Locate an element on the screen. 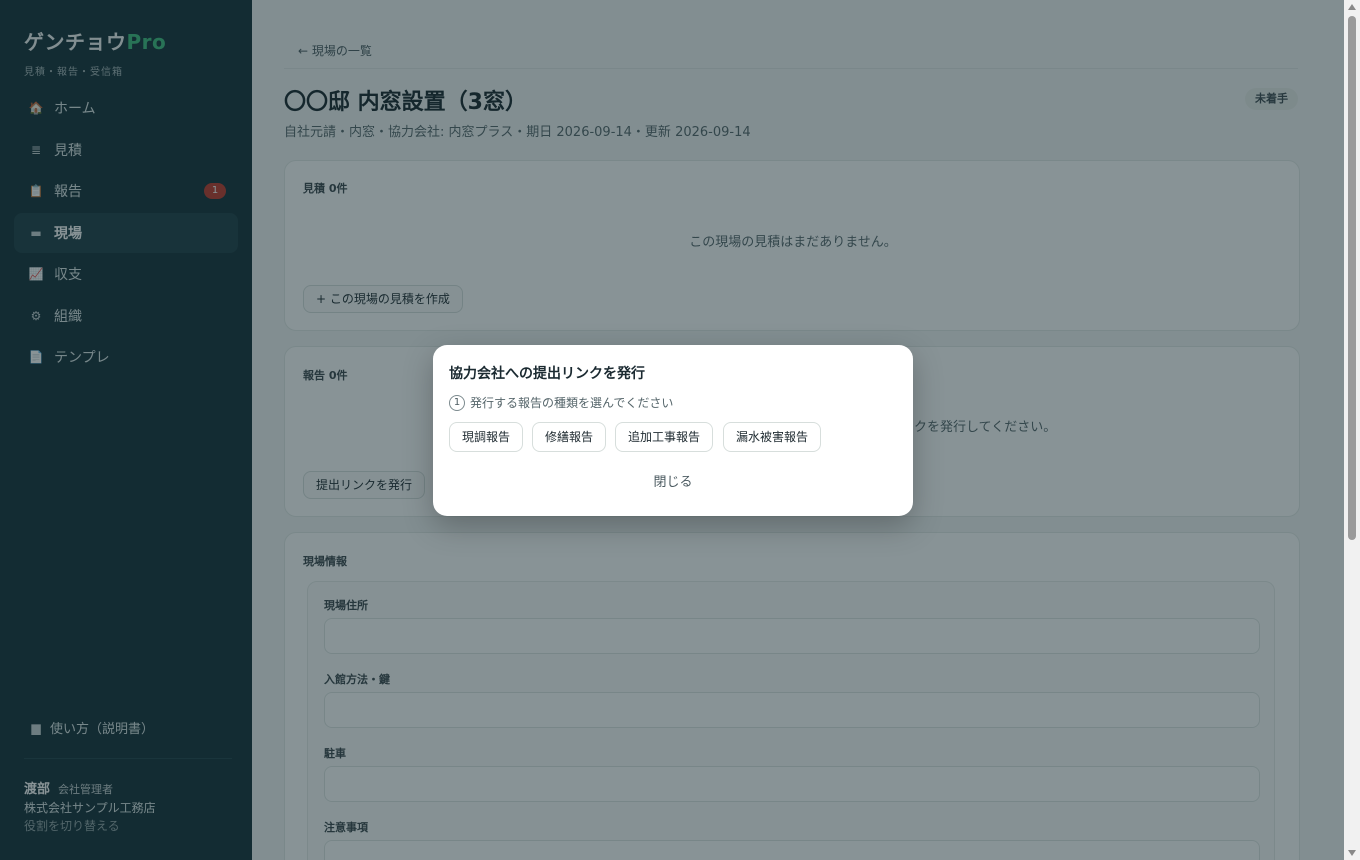  page-scrollbar is located at coordinates (1352, 430).